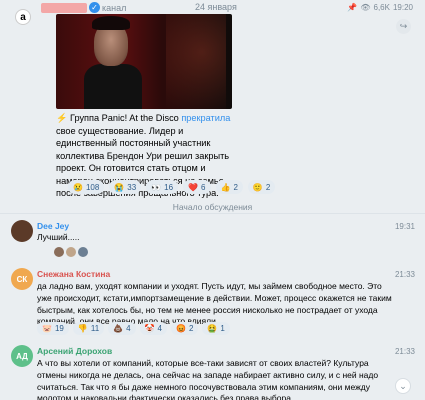 Image resolution: width=425 pixels, height=400 pixels. I want to click on photo-background, so click(196, 61).